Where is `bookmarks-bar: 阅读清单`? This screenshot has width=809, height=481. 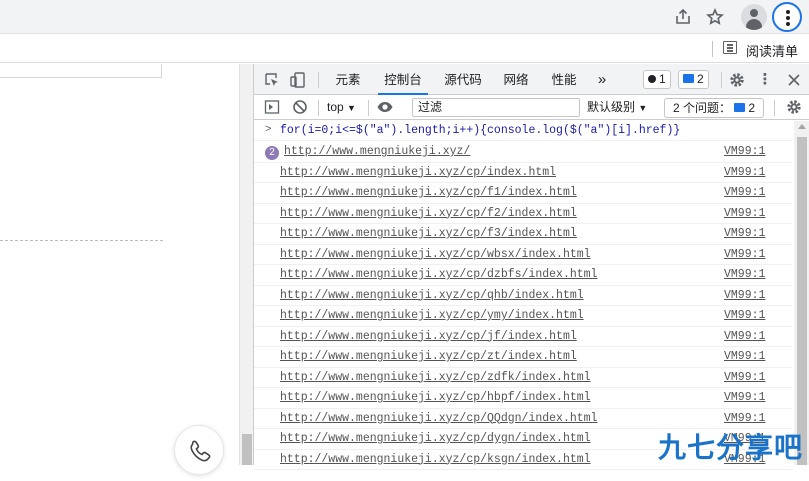
bookmarks-bar: 阅读清单 is located at coordinates (404, 48).